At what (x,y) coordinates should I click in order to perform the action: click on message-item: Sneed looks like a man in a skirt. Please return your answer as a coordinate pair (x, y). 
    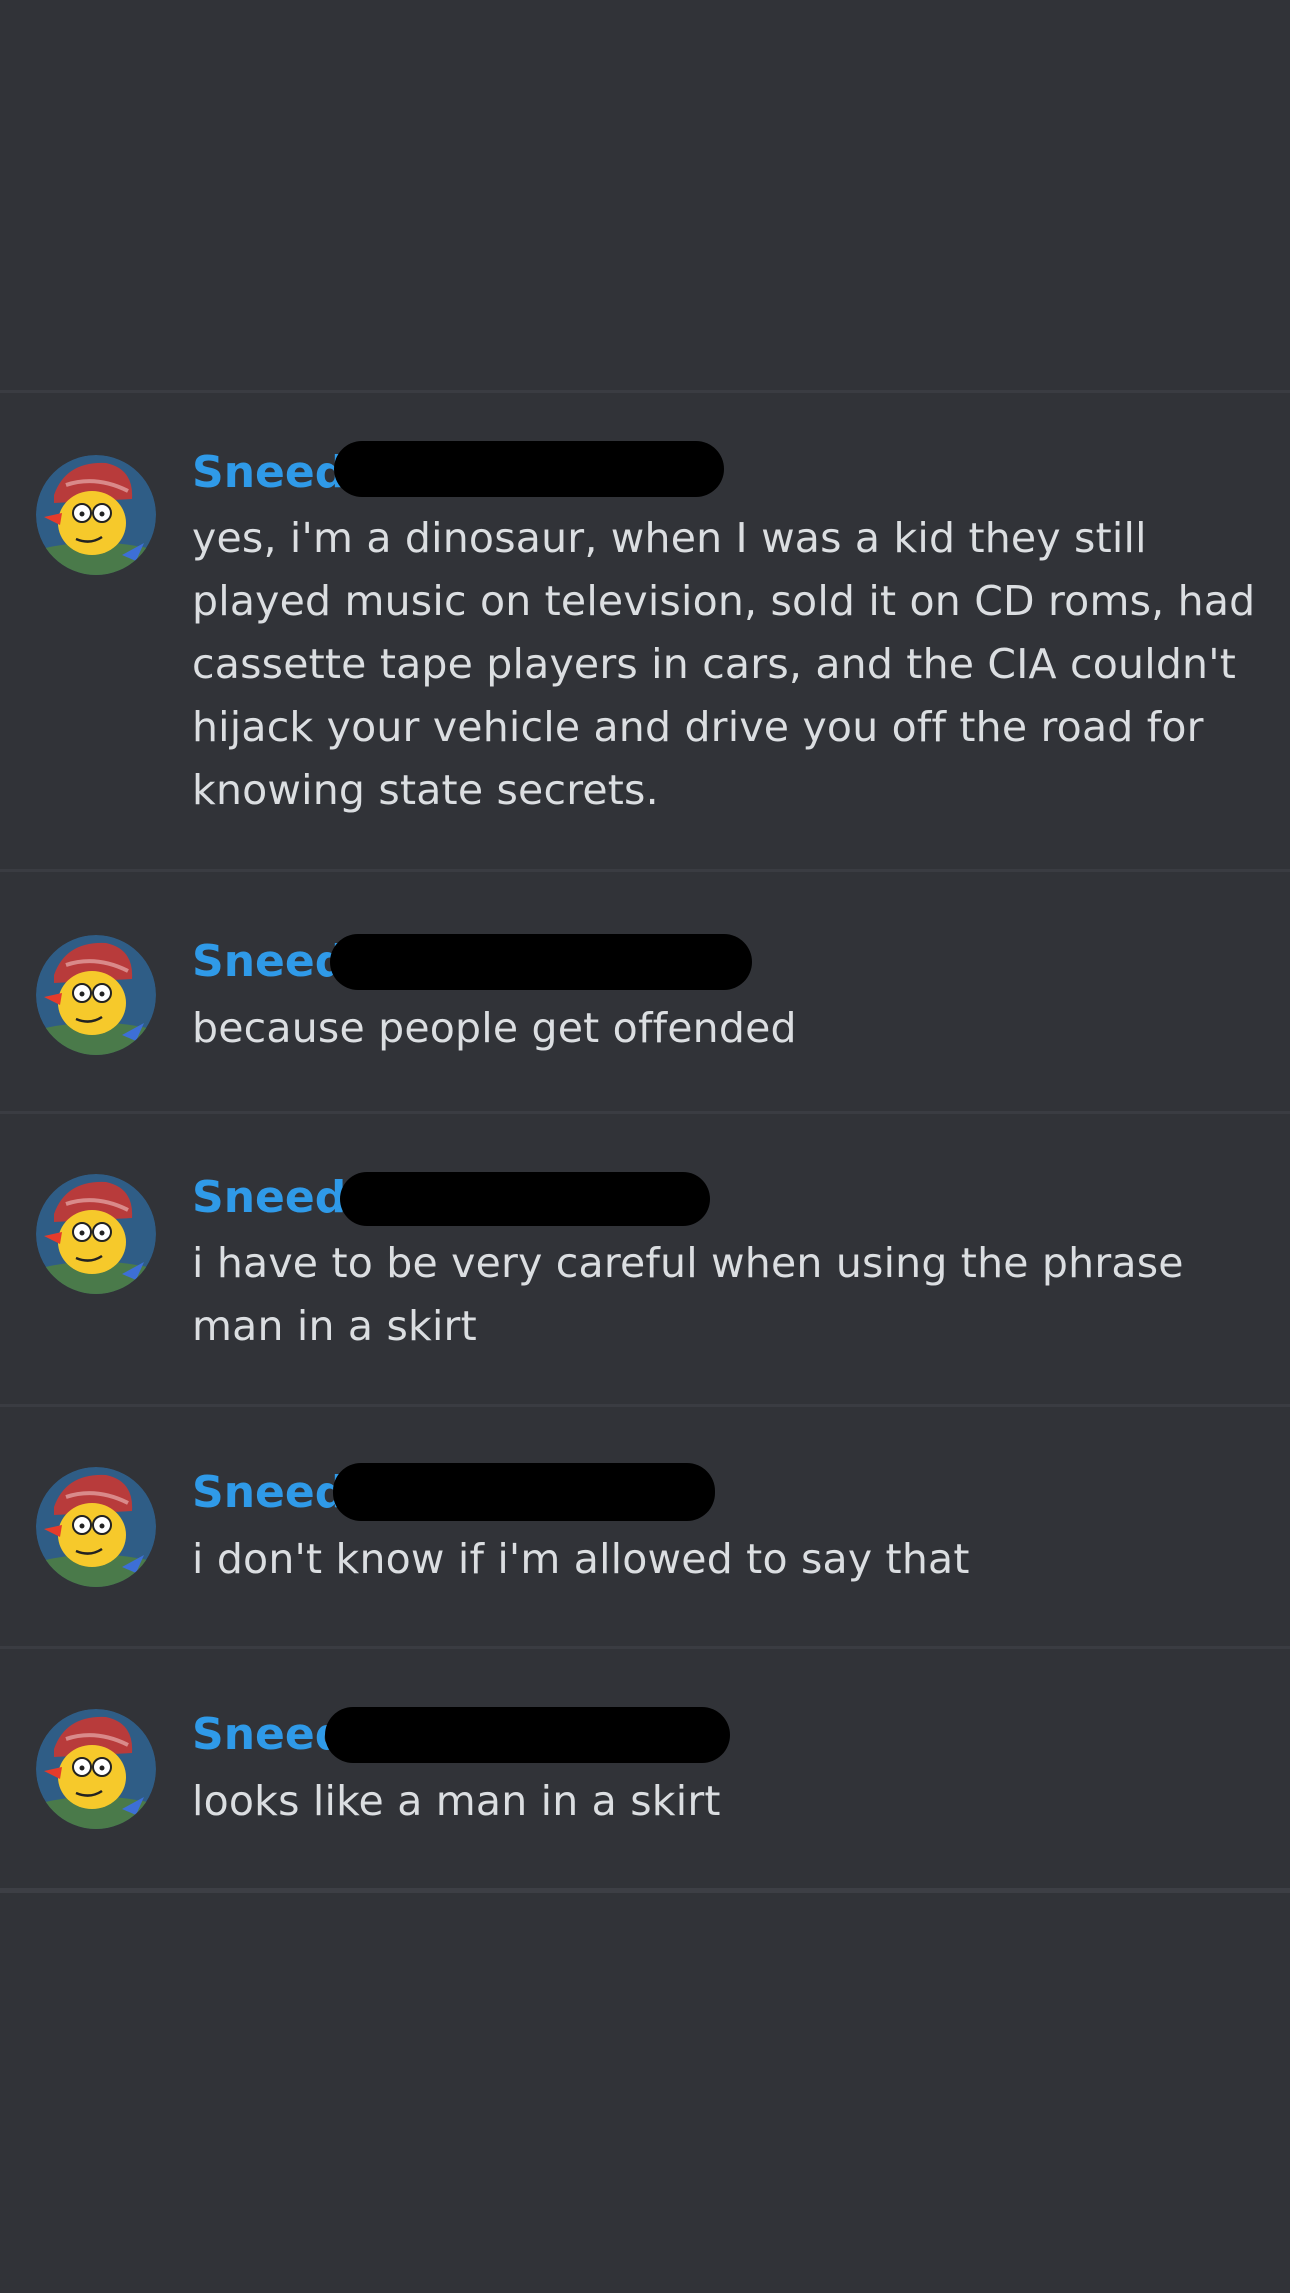
    Looking at the image, I should click on (645, 1768).